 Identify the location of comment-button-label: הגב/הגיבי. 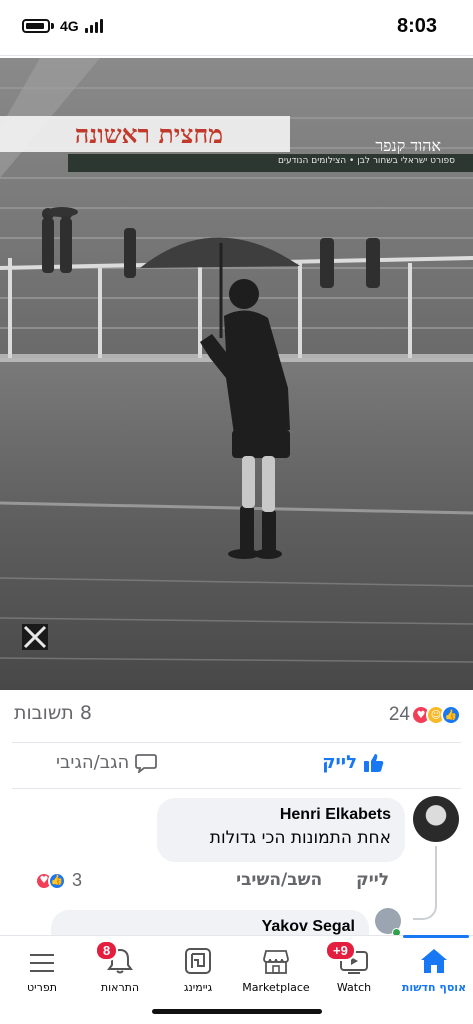
(93, 762).